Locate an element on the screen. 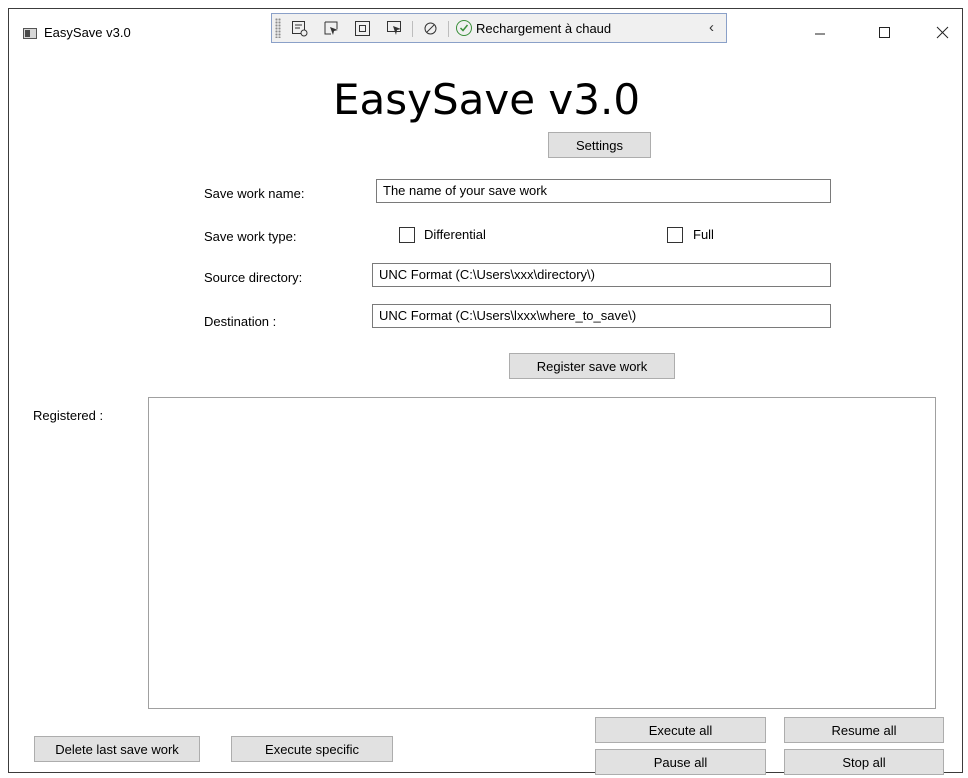 The height and width of the screenshot is (778, 968). differential-label: Differential is located at coordinates (455, 234).